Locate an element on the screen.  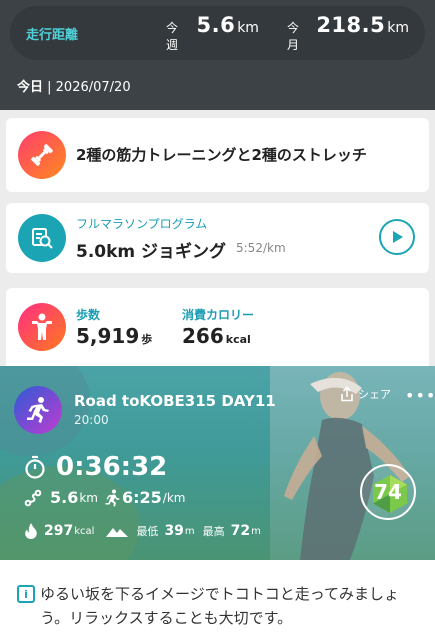
today-date: 今日 | 2026/07/20 is located at coordinates (74, 85).